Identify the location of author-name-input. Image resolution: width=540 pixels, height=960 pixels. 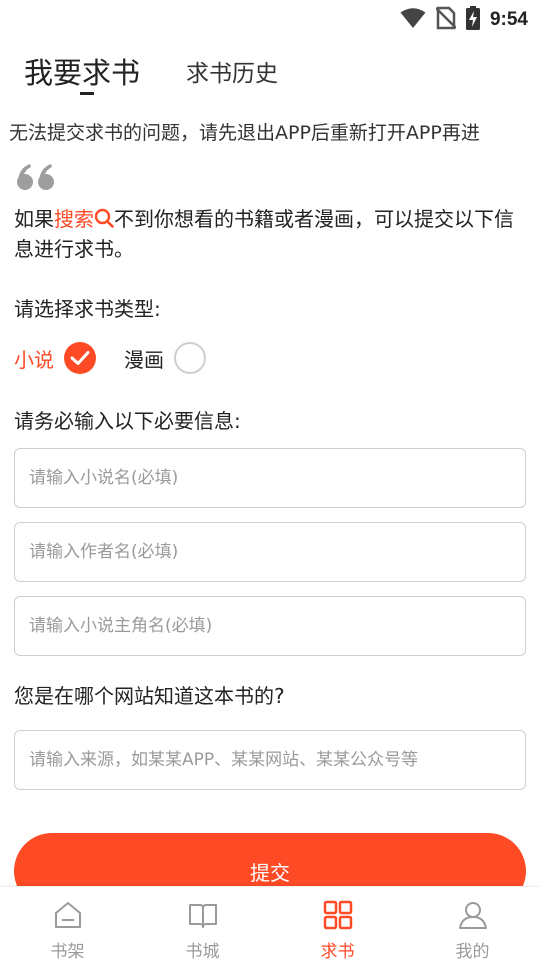
(270, 552).